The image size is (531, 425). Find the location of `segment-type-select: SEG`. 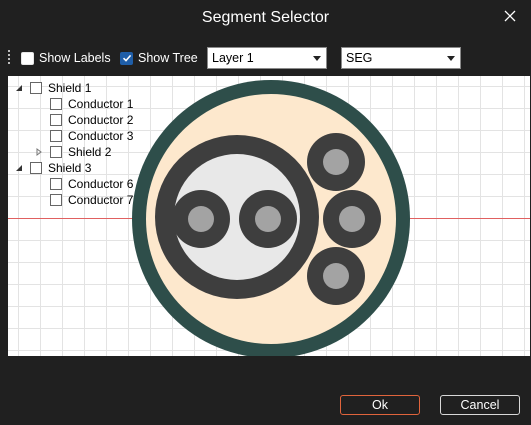

segment-type-select: SEG is located at coordinates (401, 58).